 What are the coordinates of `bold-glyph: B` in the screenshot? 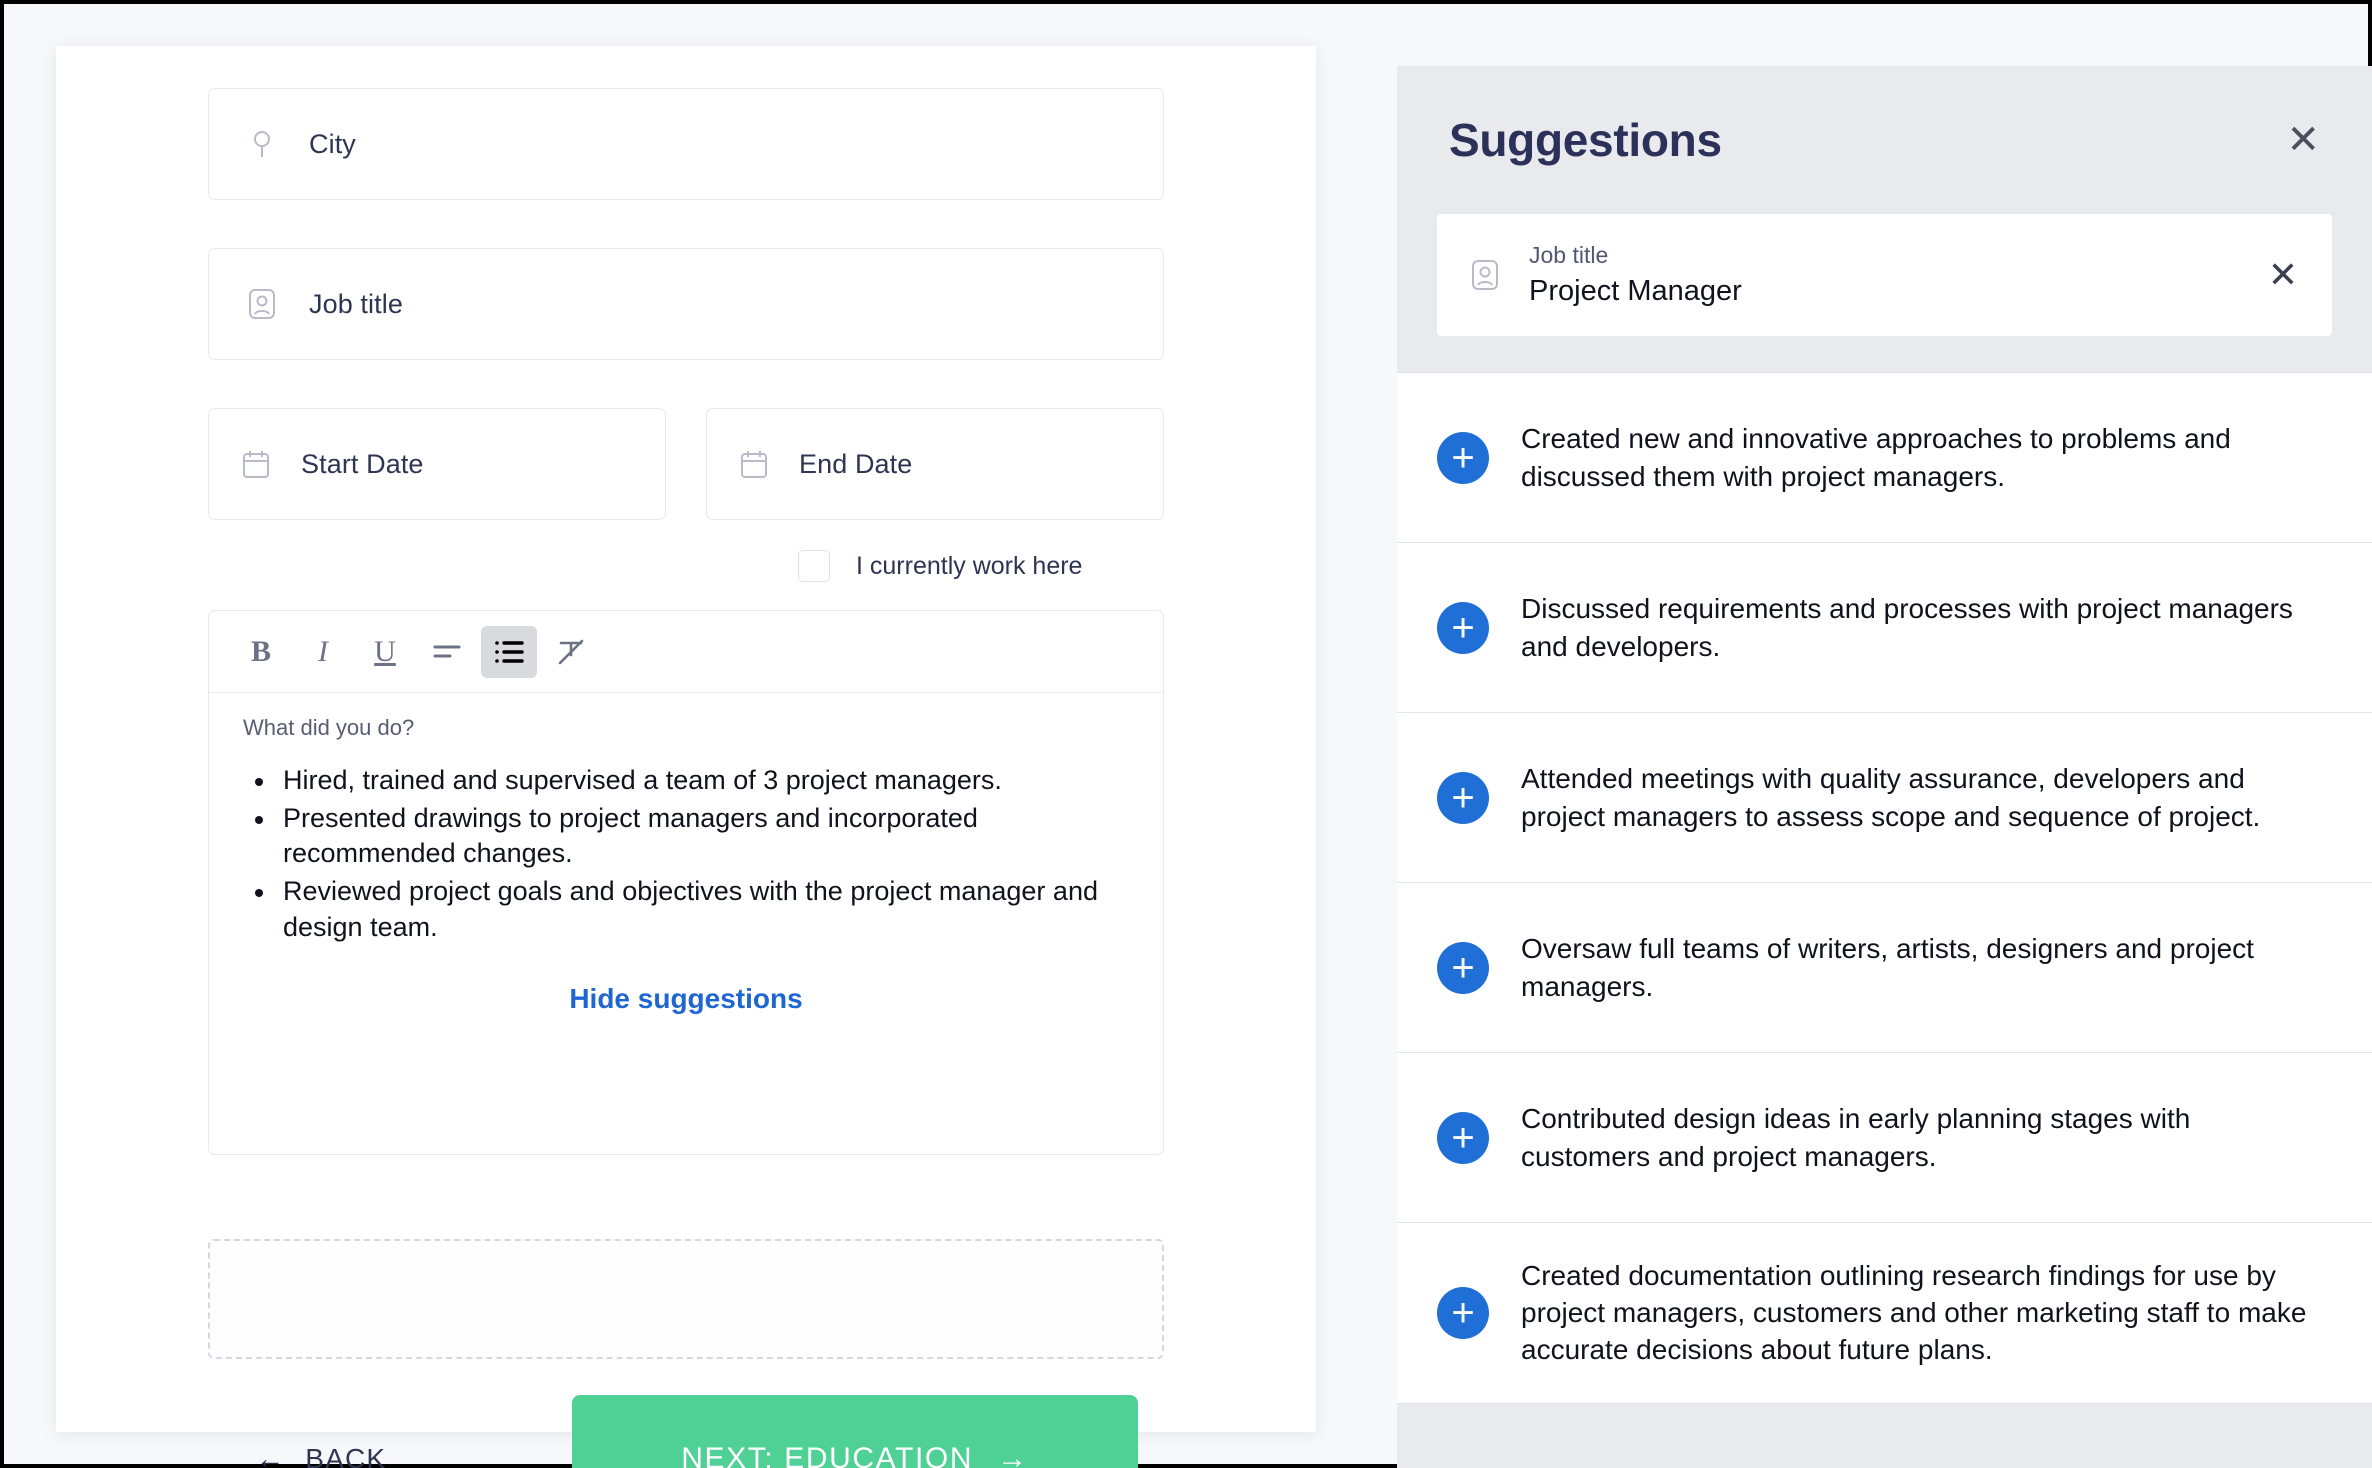 It's located at (260, 651).